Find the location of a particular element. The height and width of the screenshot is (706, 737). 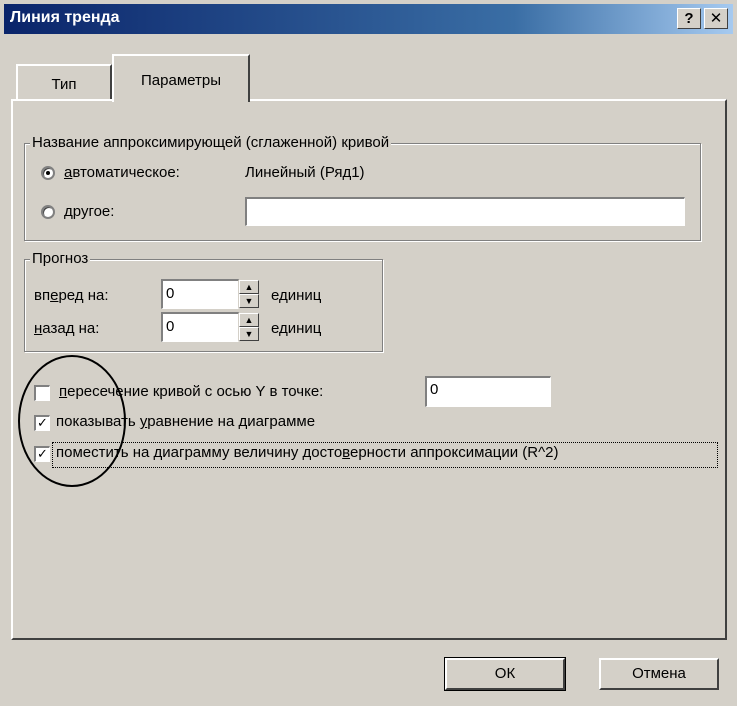

forward-down-icon: ▼ is located at coordinates (249, 301).